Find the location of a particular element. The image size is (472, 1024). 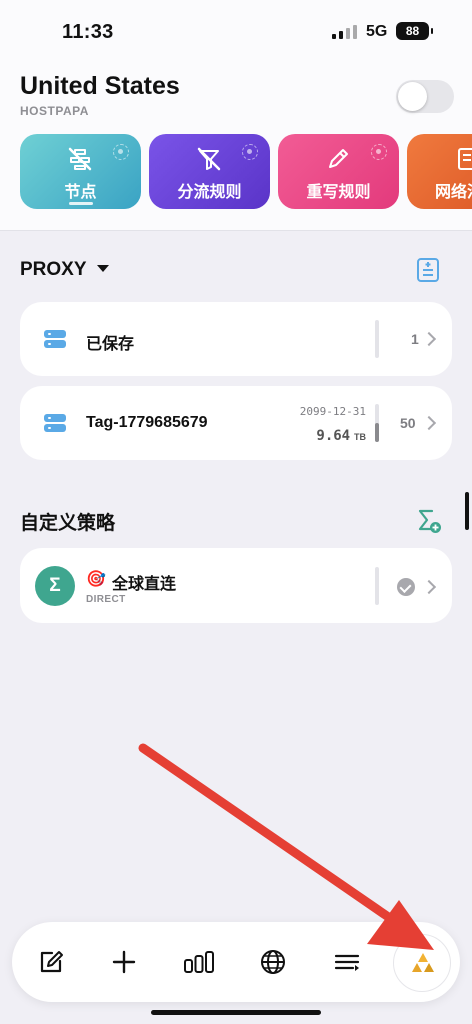

globe-icon is located at coordinates (273, 962).